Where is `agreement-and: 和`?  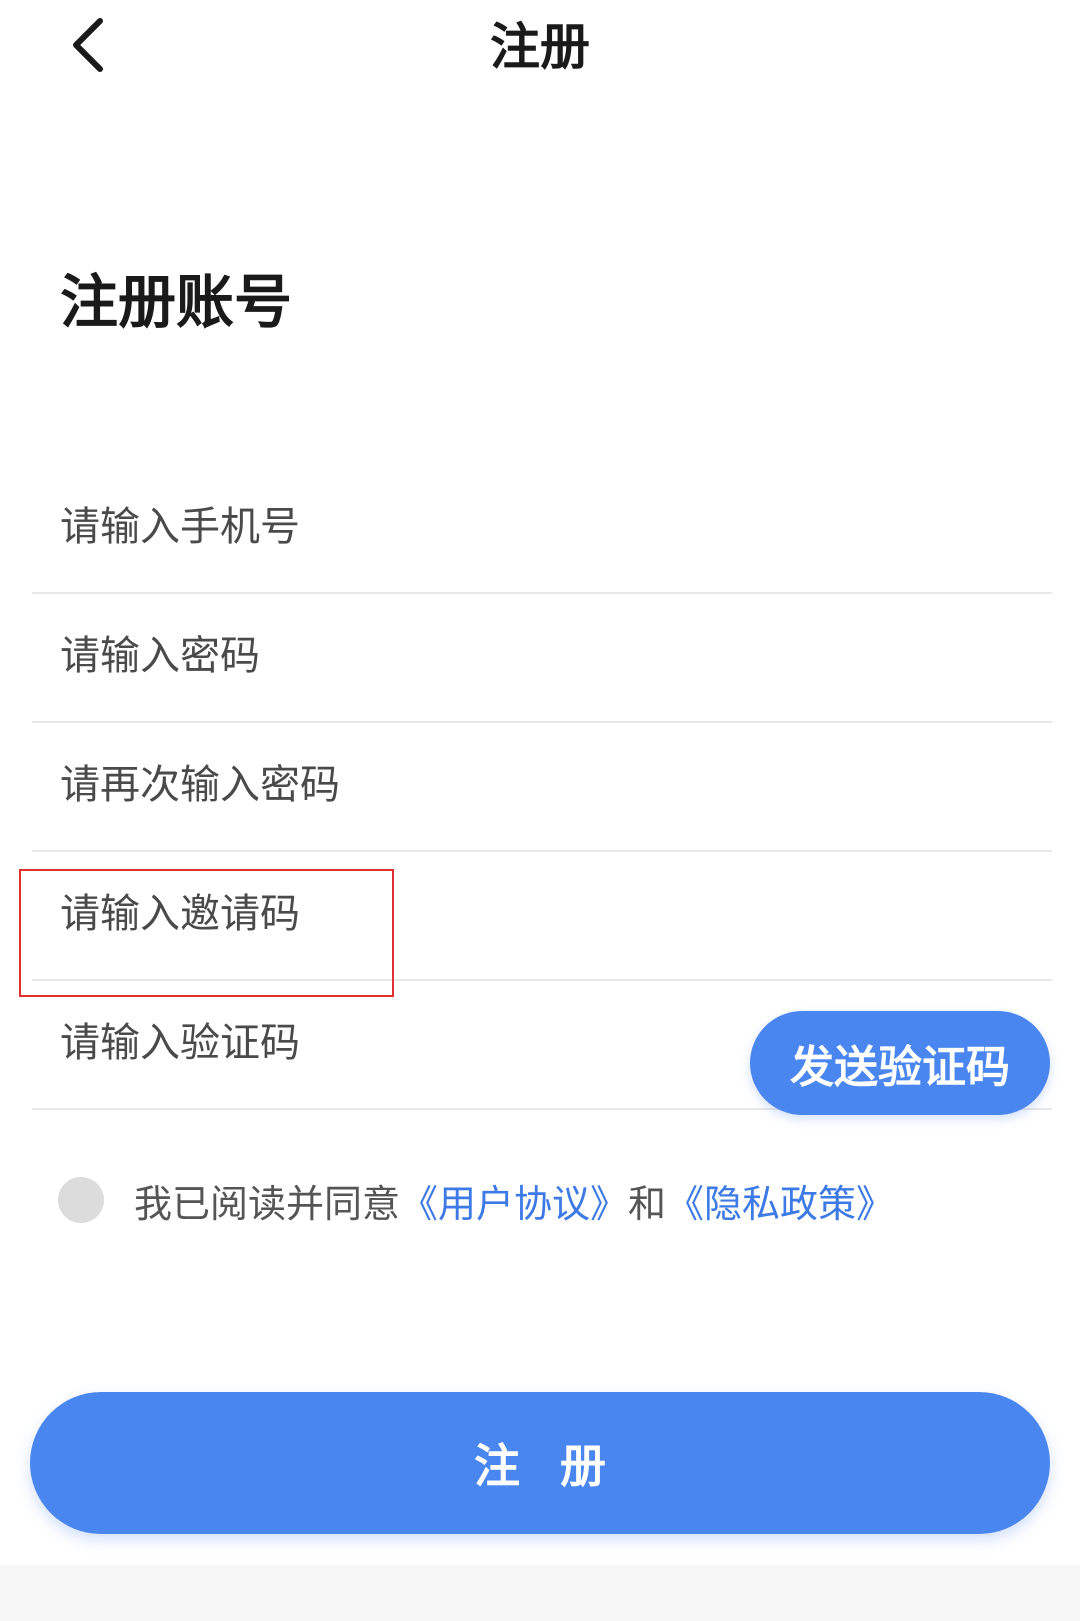 agreement-and: 和 is located at coordinates (647, 1203).